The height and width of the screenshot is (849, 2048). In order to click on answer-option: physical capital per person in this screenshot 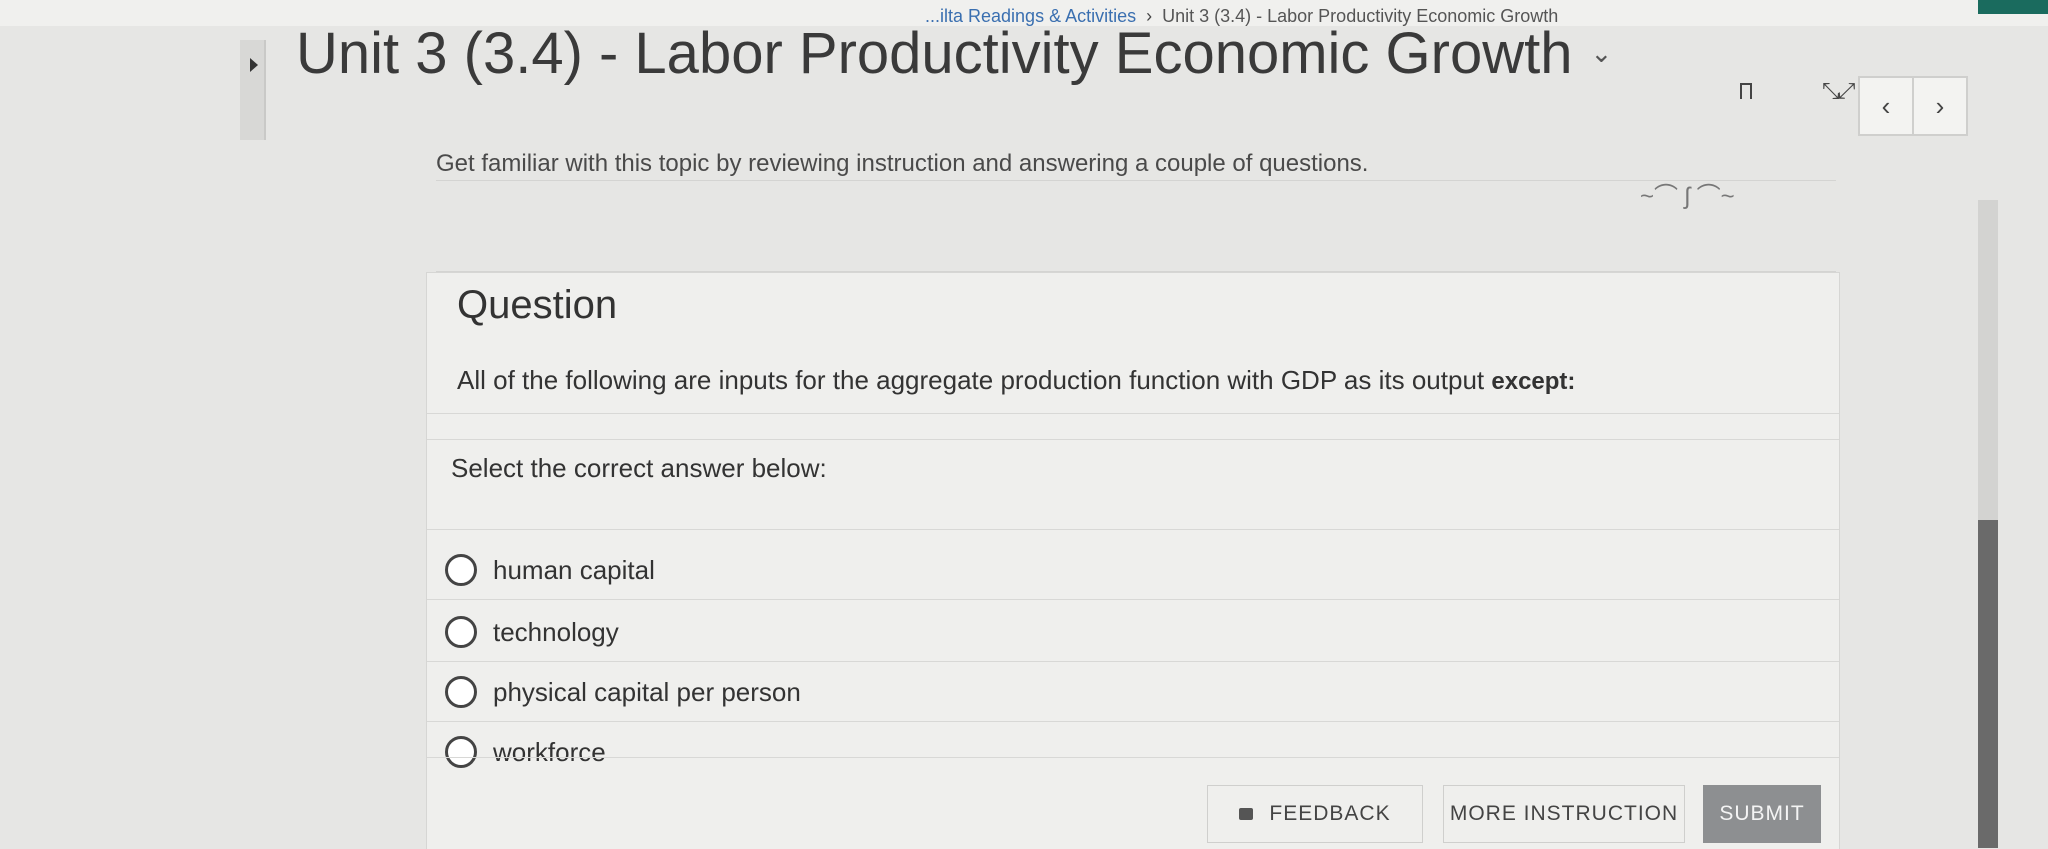, I will do `click(1133, 692)`.